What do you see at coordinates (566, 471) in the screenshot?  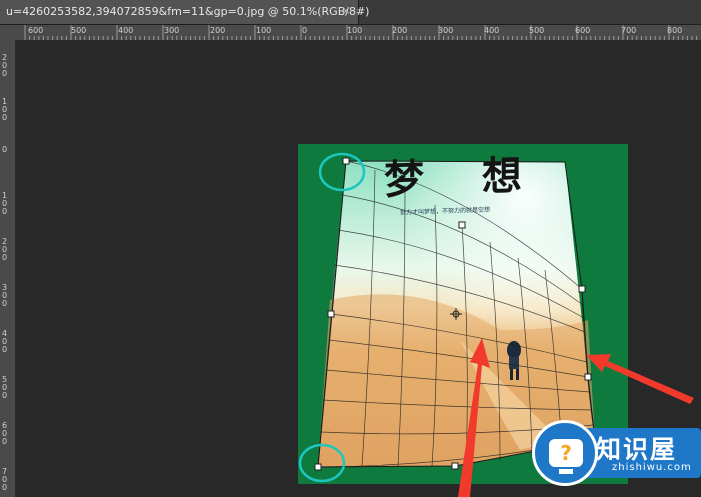 I see `monitor-stand` at bounding box center [566, 471].